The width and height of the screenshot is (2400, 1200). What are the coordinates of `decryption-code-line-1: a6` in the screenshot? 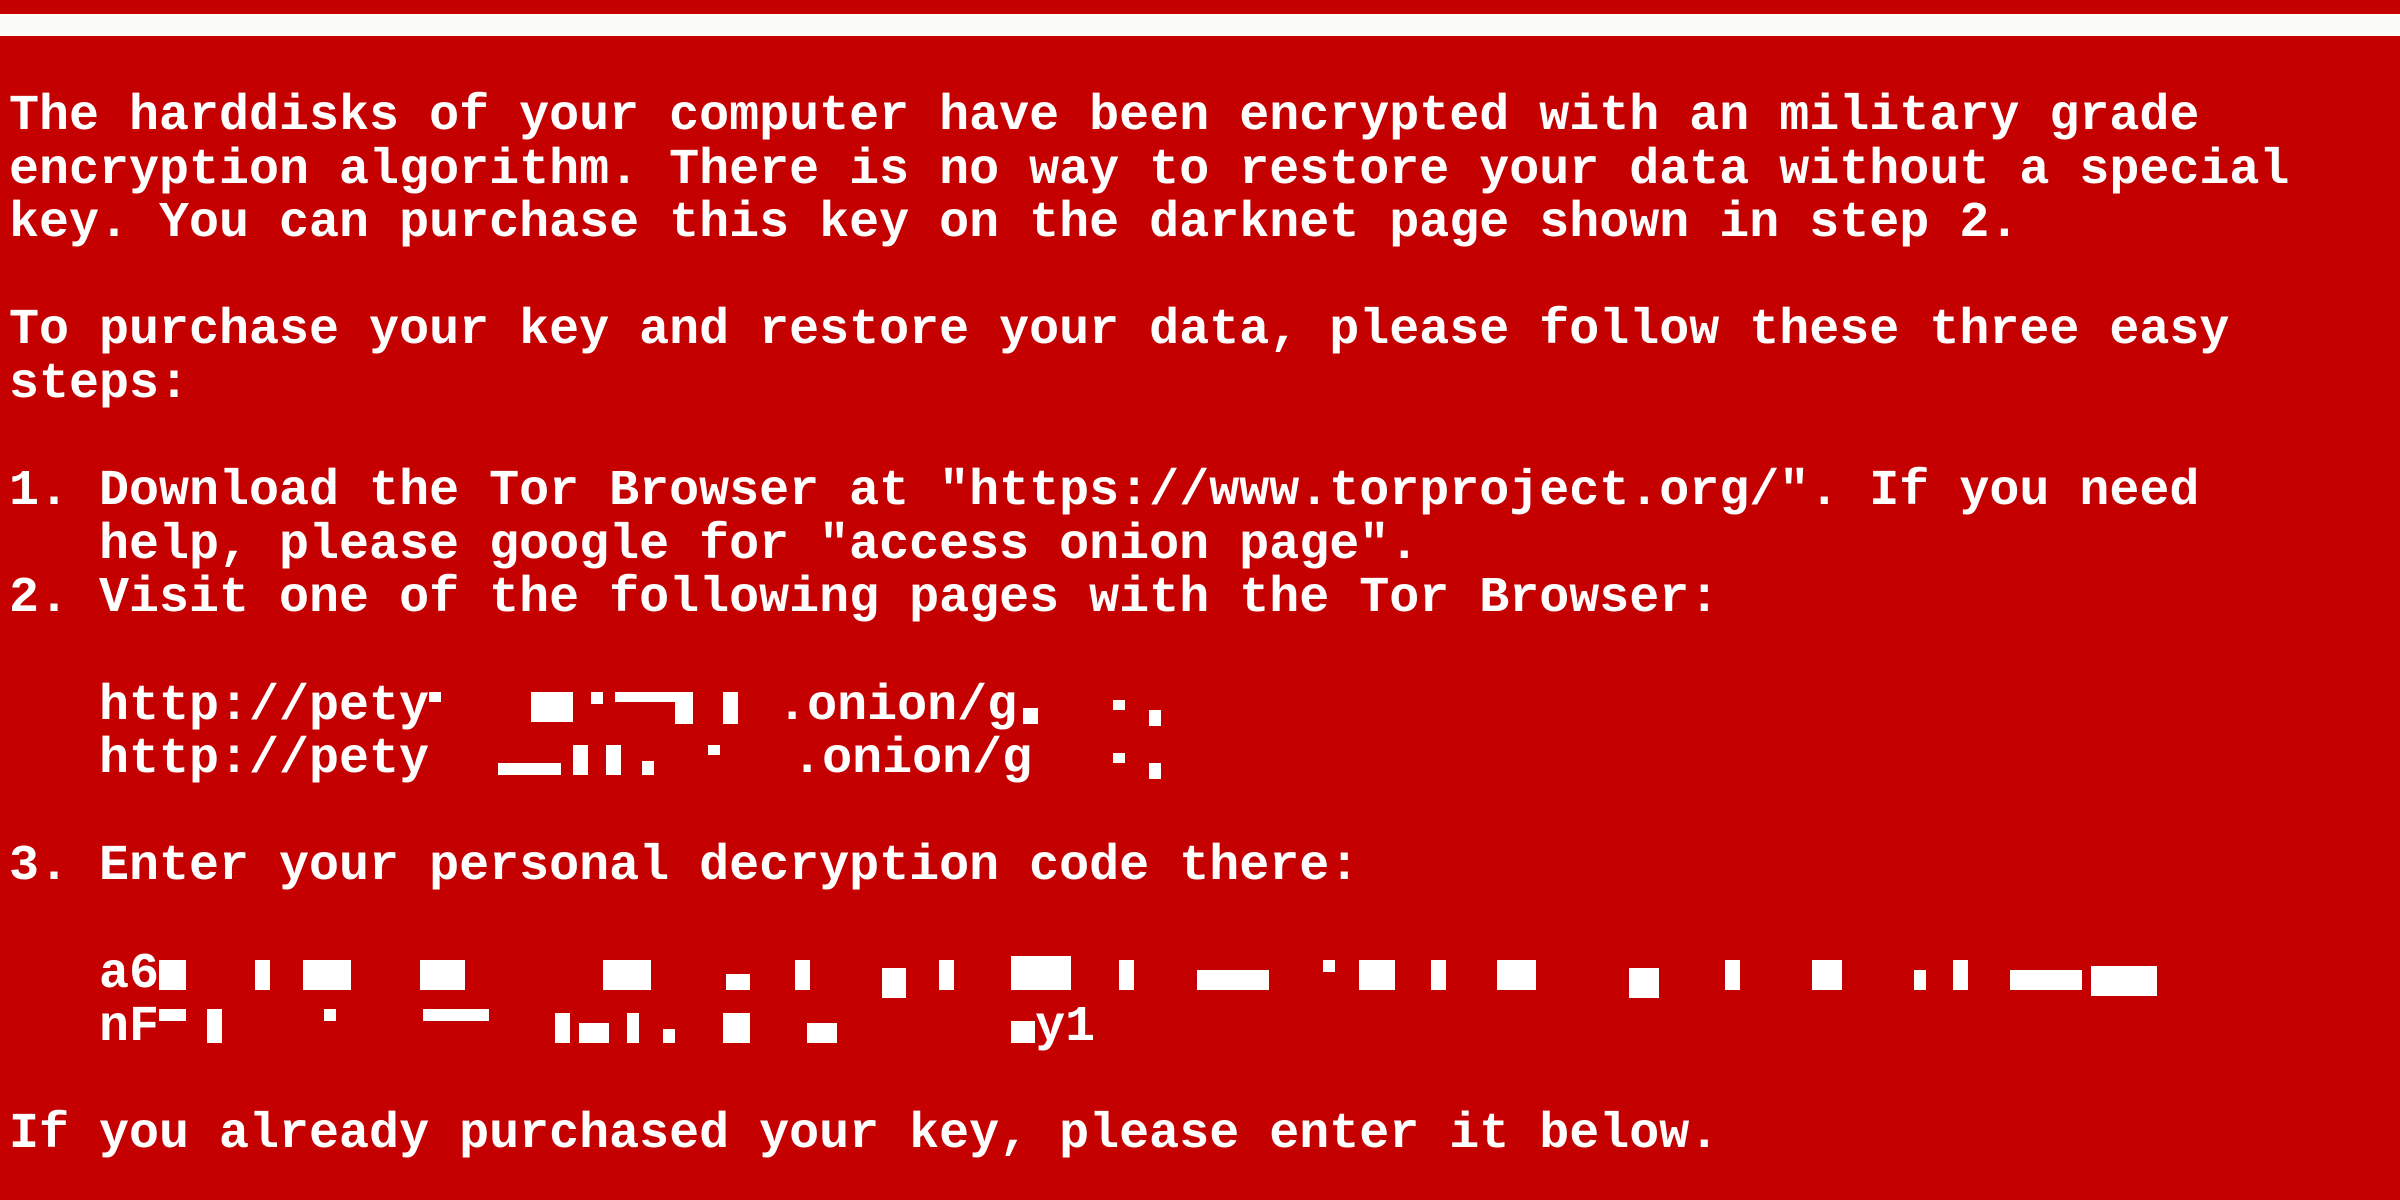 It's located at (1149, 974).